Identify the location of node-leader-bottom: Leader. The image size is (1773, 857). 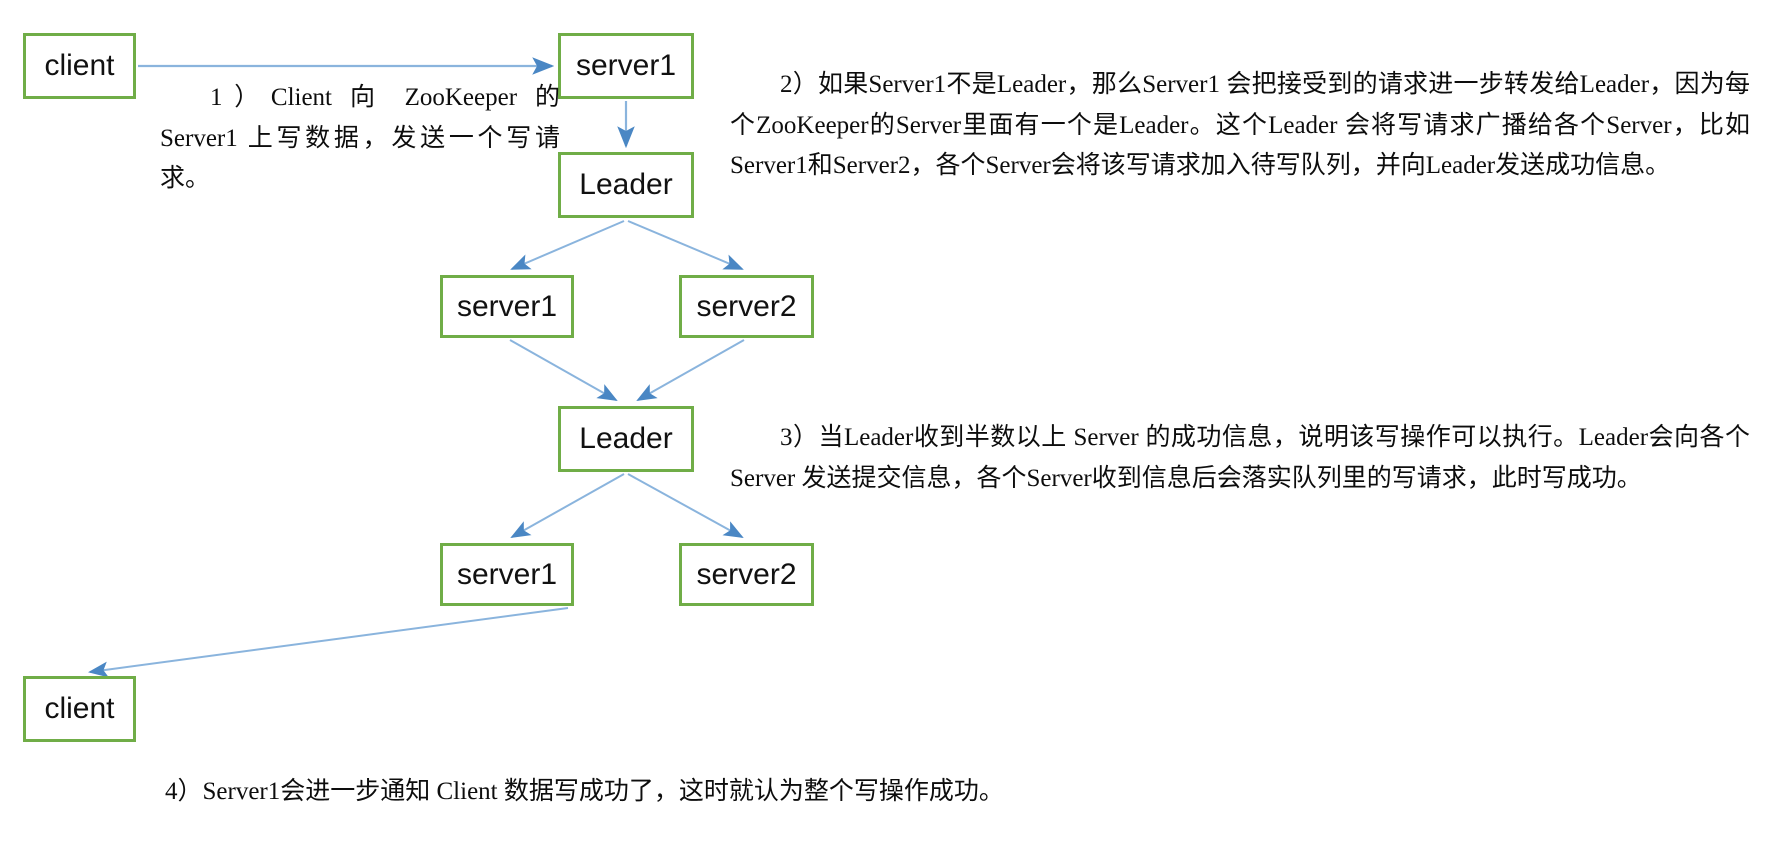
(626, 439).